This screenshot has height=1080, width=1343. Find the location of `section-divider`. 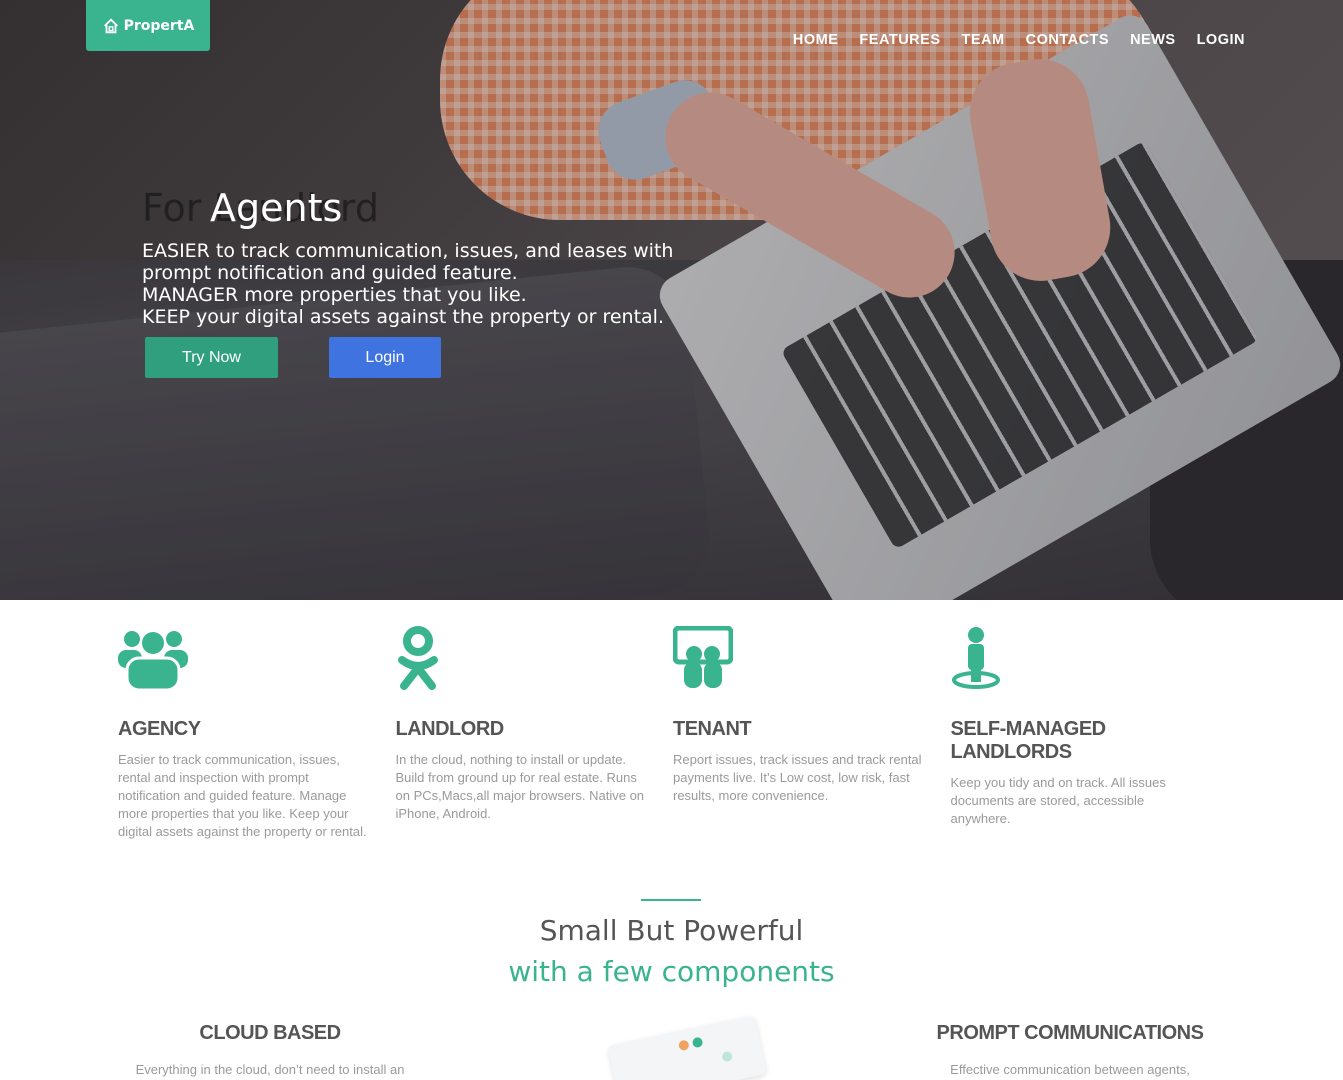

section-divider is located at coordinates (671, 900).